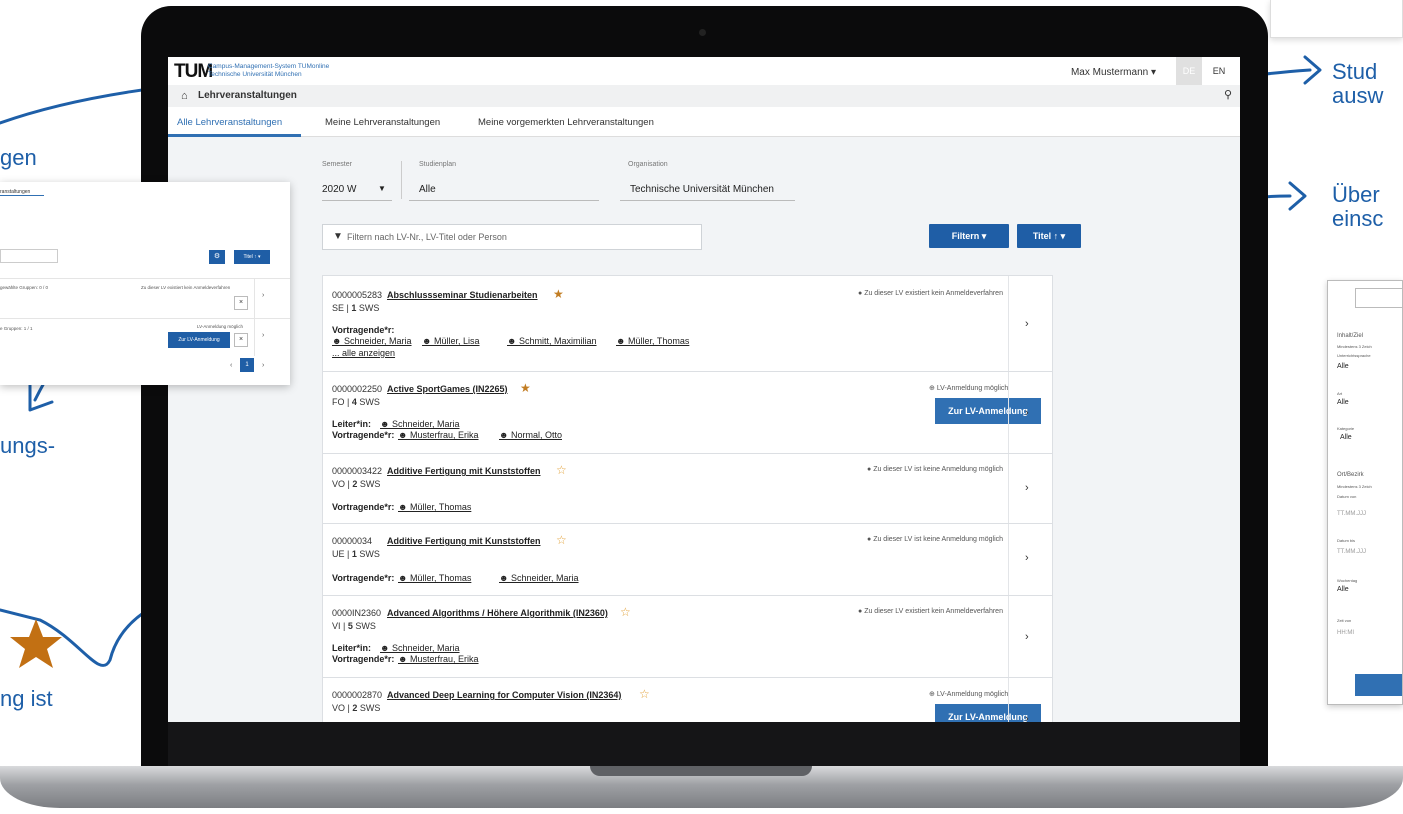 The image size is (1403, 814). What do you see at coordinates (338, 402) in the screenshot?
I see `type-code: FO` at bounding box center [338, 402].